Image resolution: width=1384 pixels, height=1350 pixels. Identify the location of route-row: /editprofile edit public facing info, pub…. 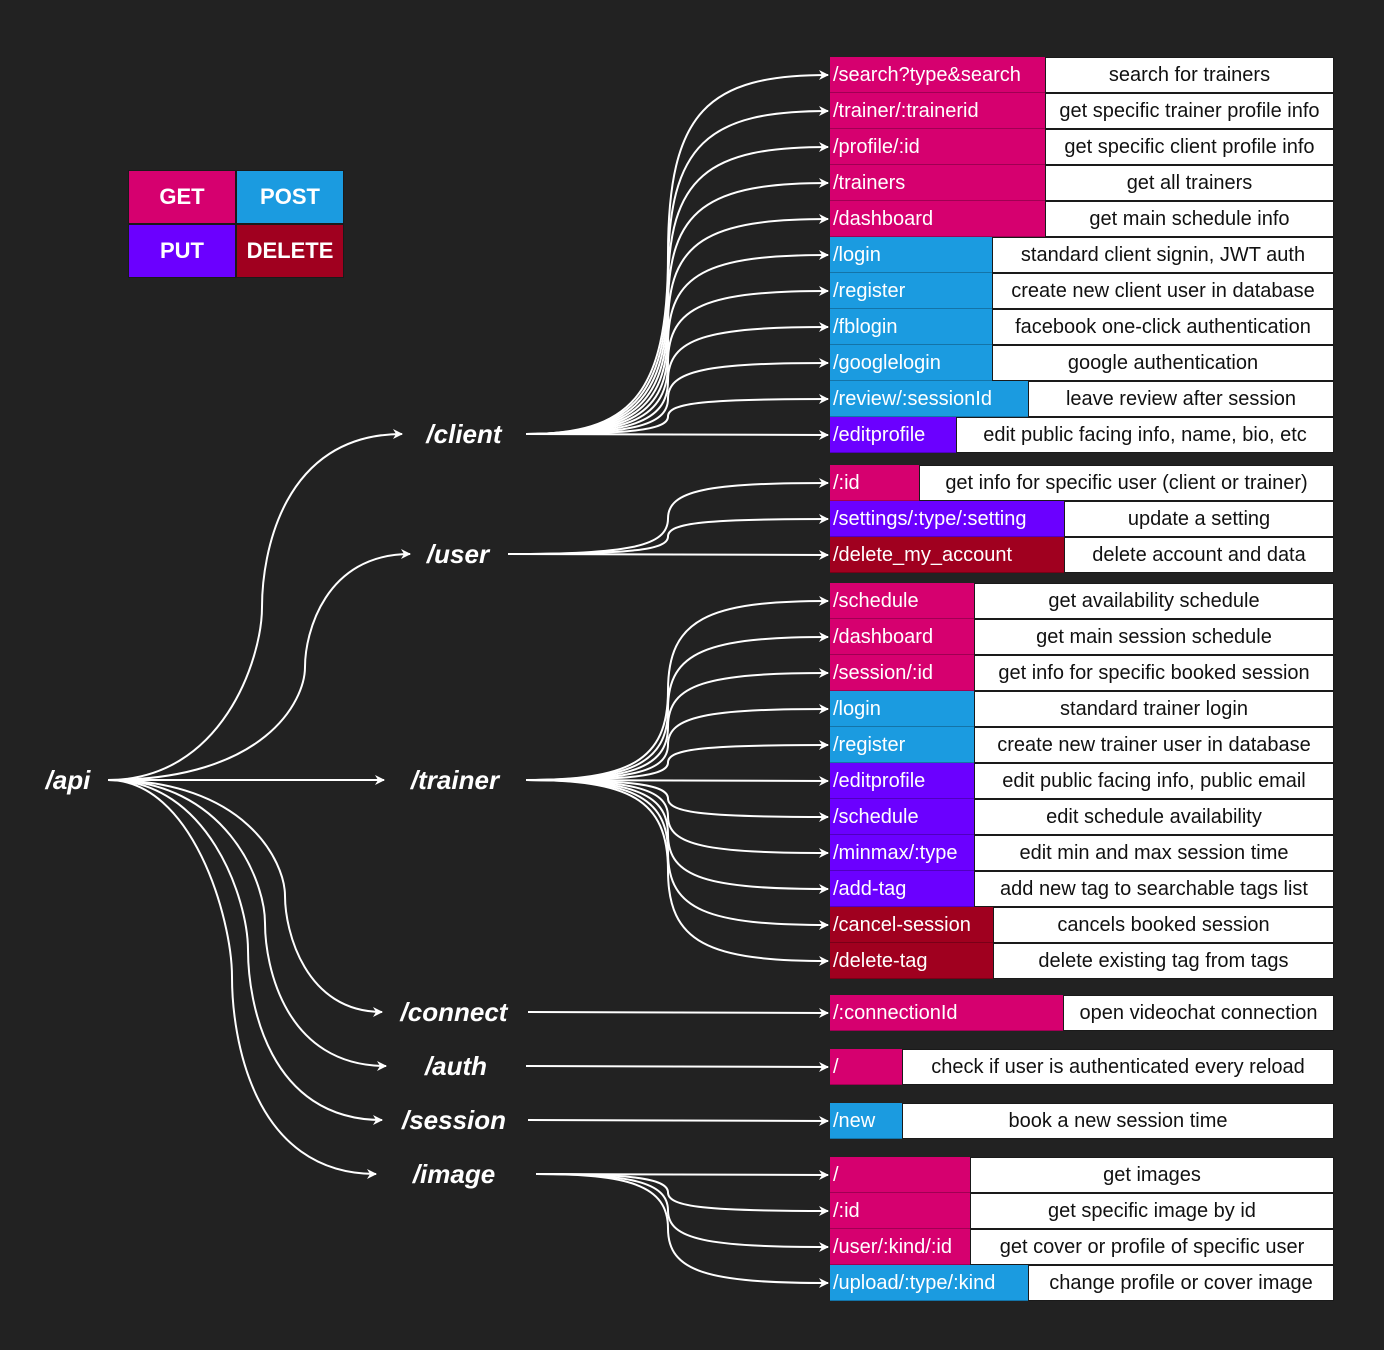
(1082, 781).